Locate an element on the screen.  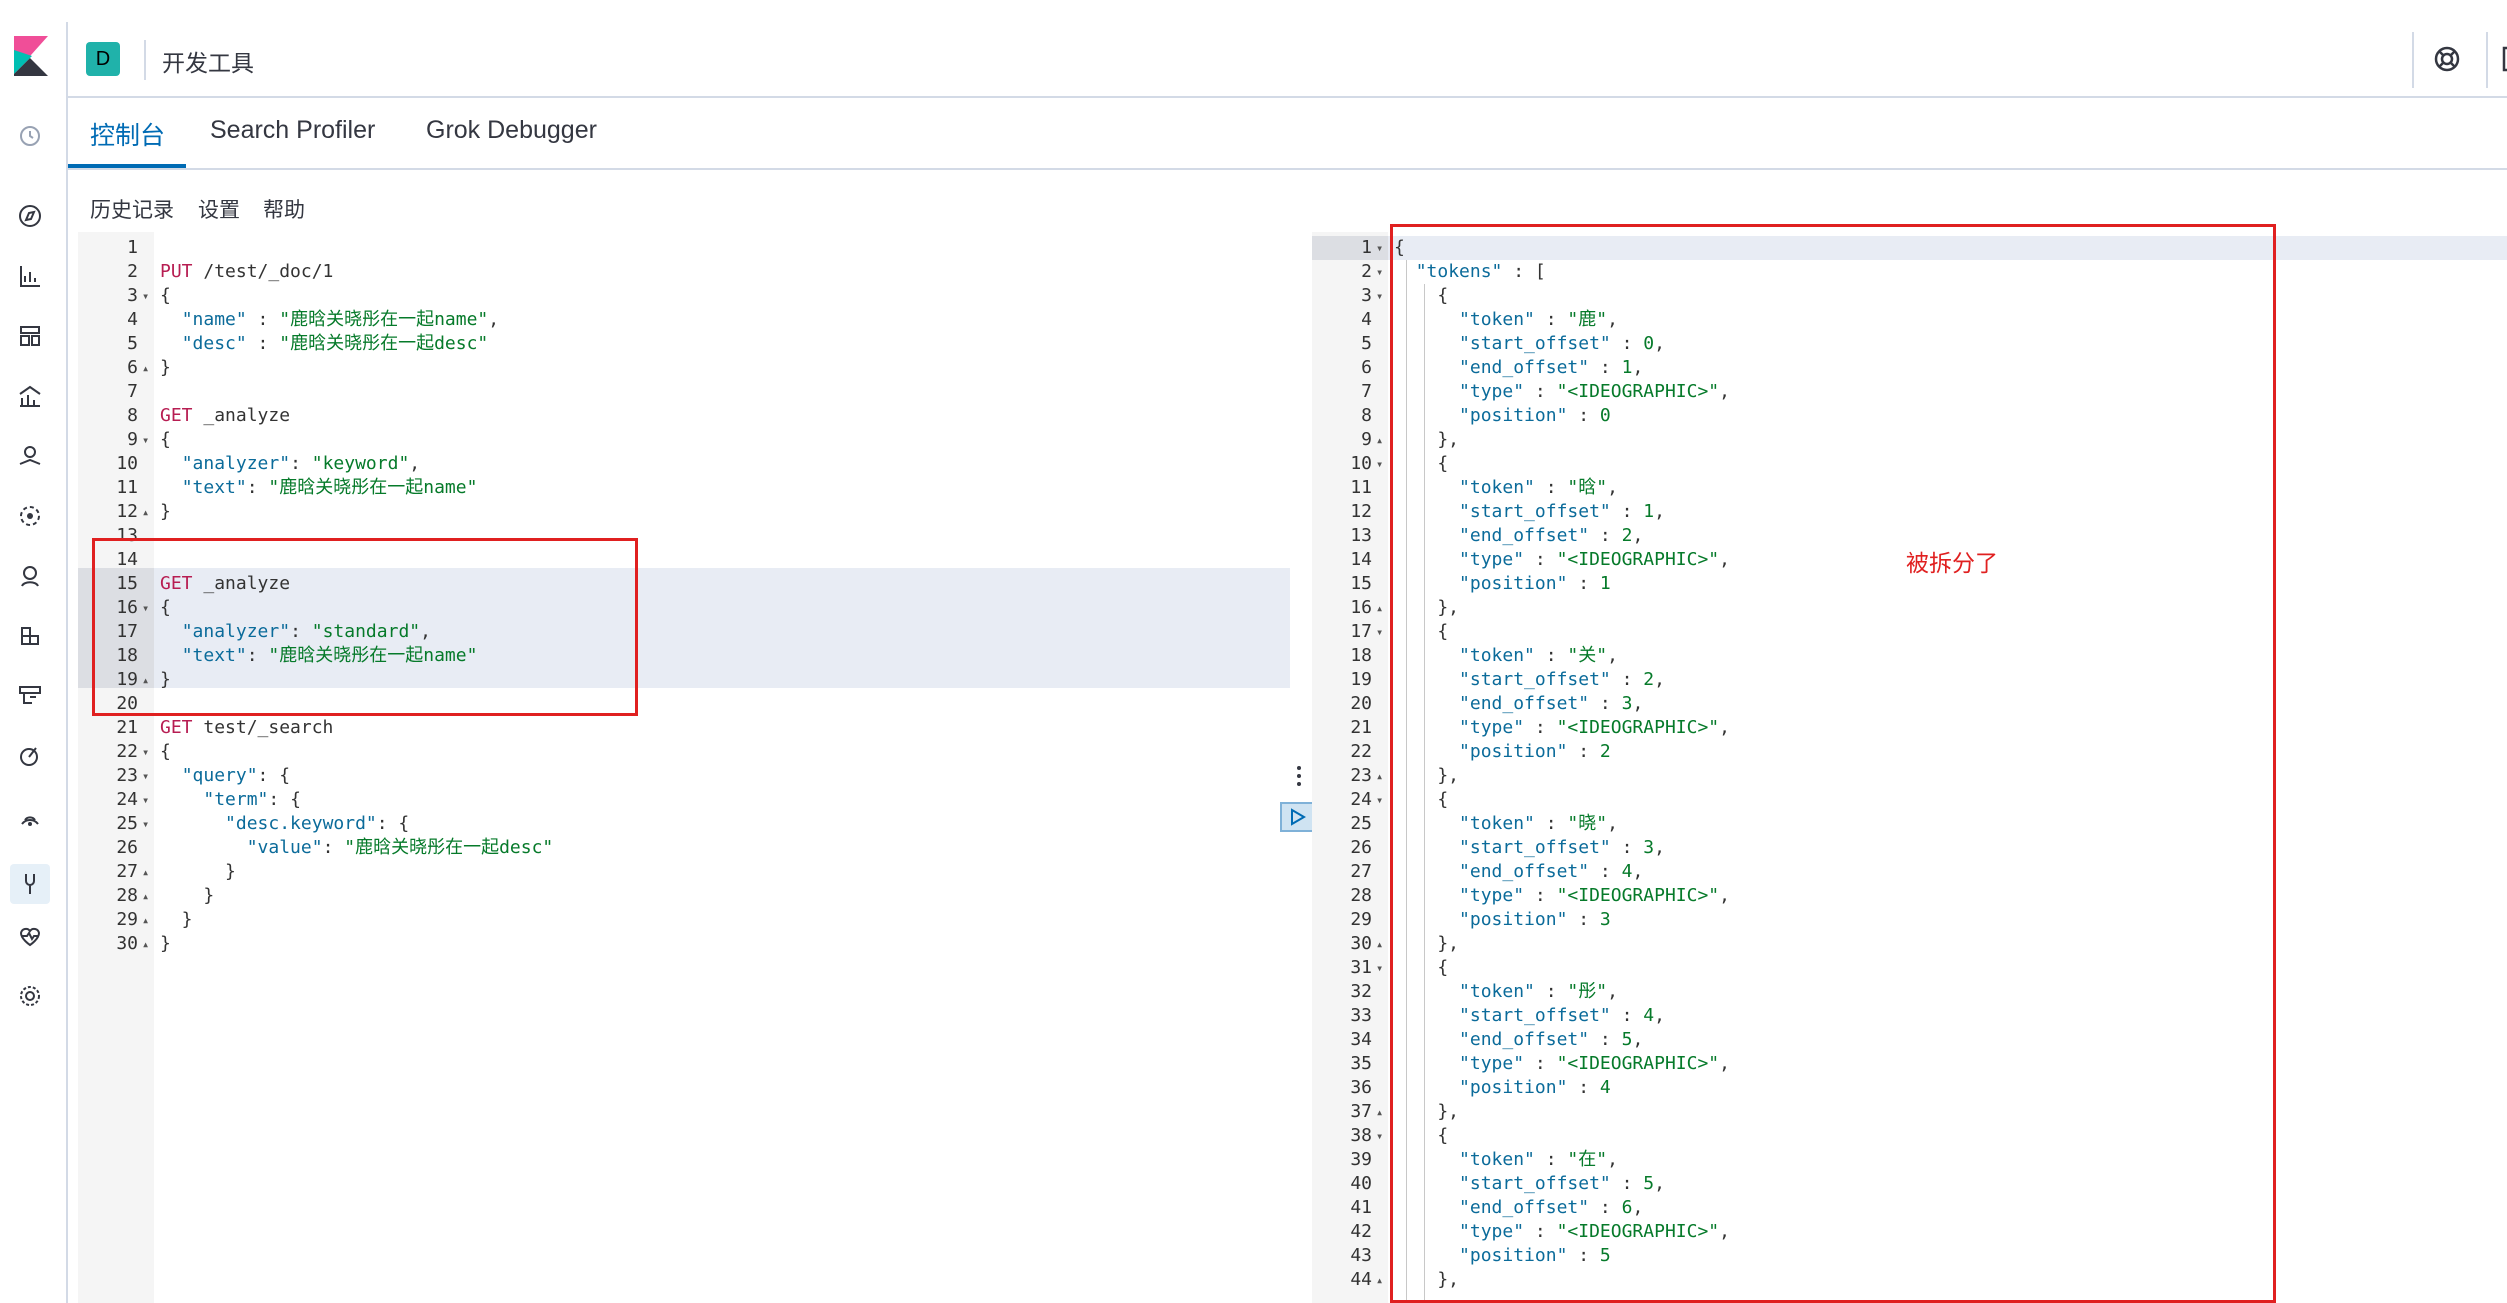
uptime-icon is located at coordinates (30, 816).